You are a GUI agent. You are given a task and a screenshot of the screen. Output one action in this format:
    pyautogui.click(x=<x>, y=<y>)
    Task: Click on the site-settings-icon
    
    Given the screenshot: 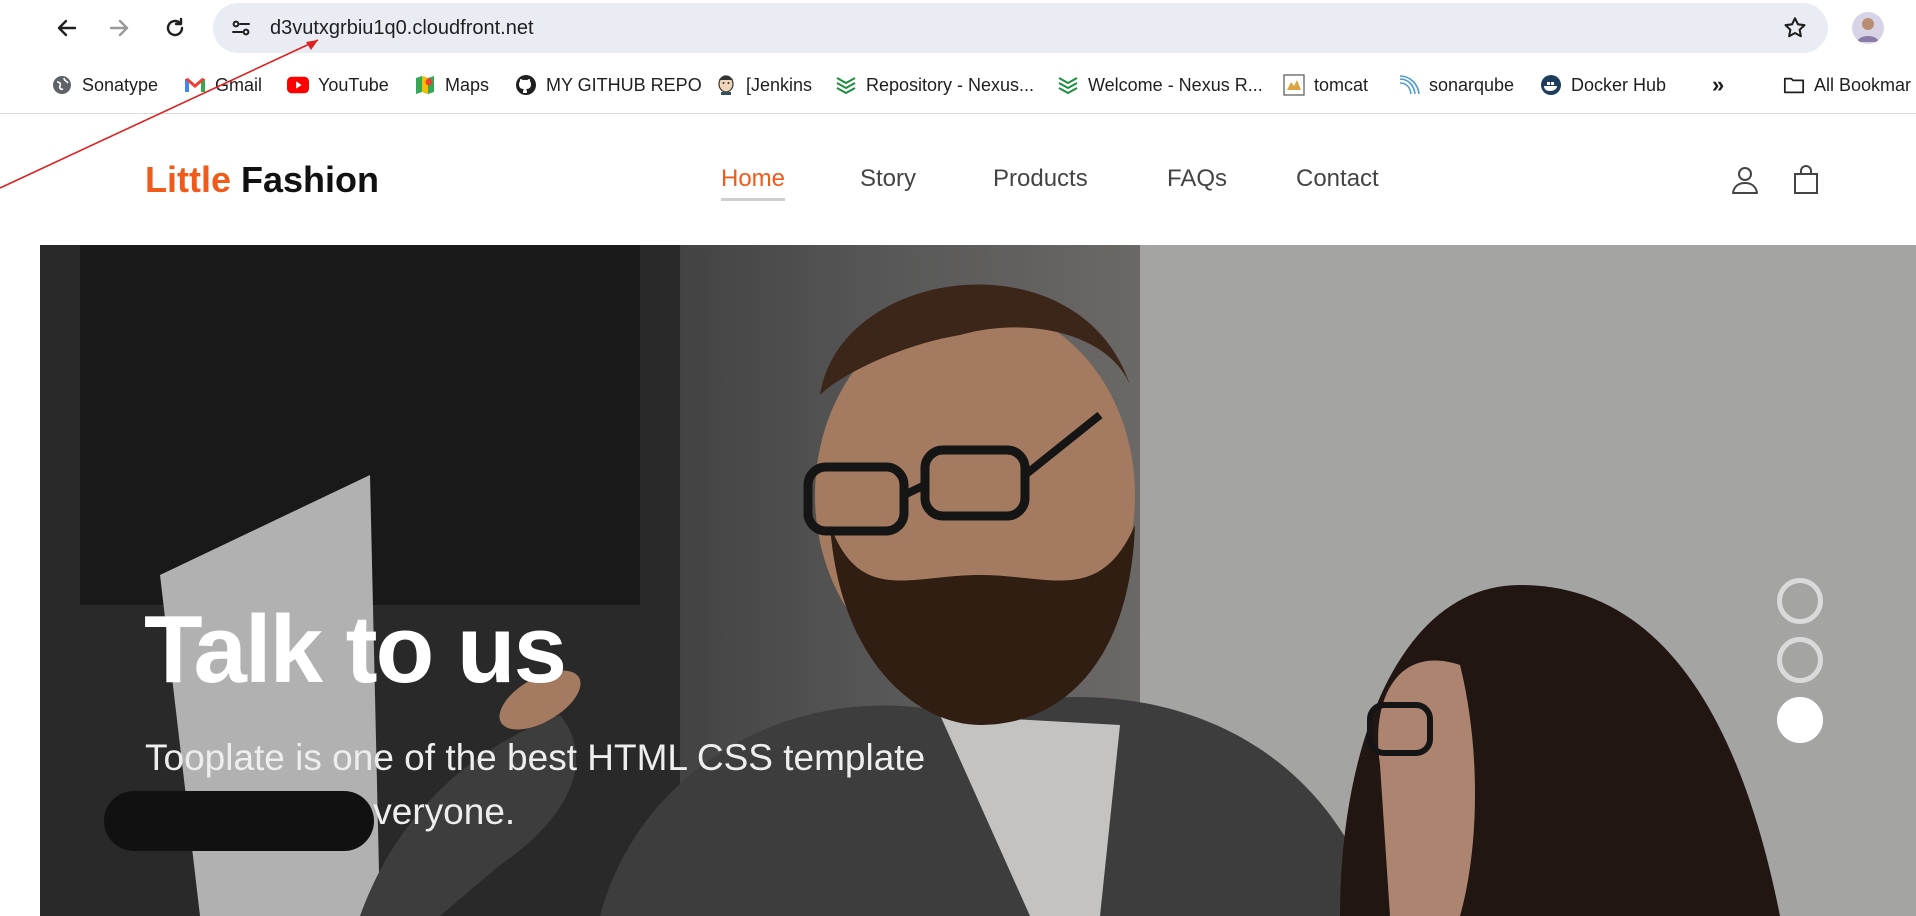 What is the action you would take?
    pyautogui.click(x=241, y=28)
    